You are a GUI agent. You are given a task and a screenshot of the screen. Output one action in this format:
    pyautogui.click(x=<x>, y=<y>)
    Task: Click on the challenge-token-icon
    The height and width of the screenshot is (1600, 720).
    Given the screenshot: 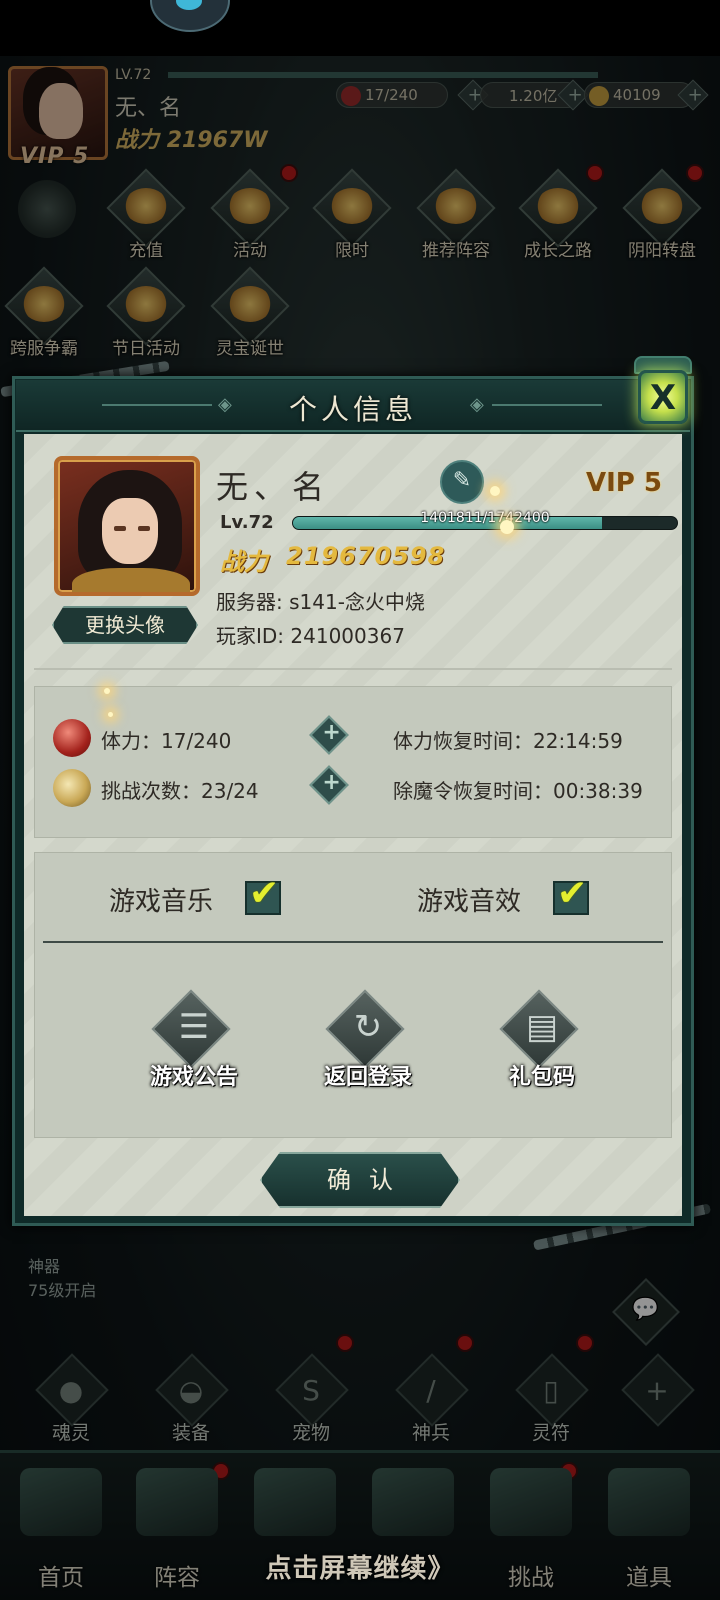 What is the action you would take?
    pyautogui.click(x=72, y=788)
    